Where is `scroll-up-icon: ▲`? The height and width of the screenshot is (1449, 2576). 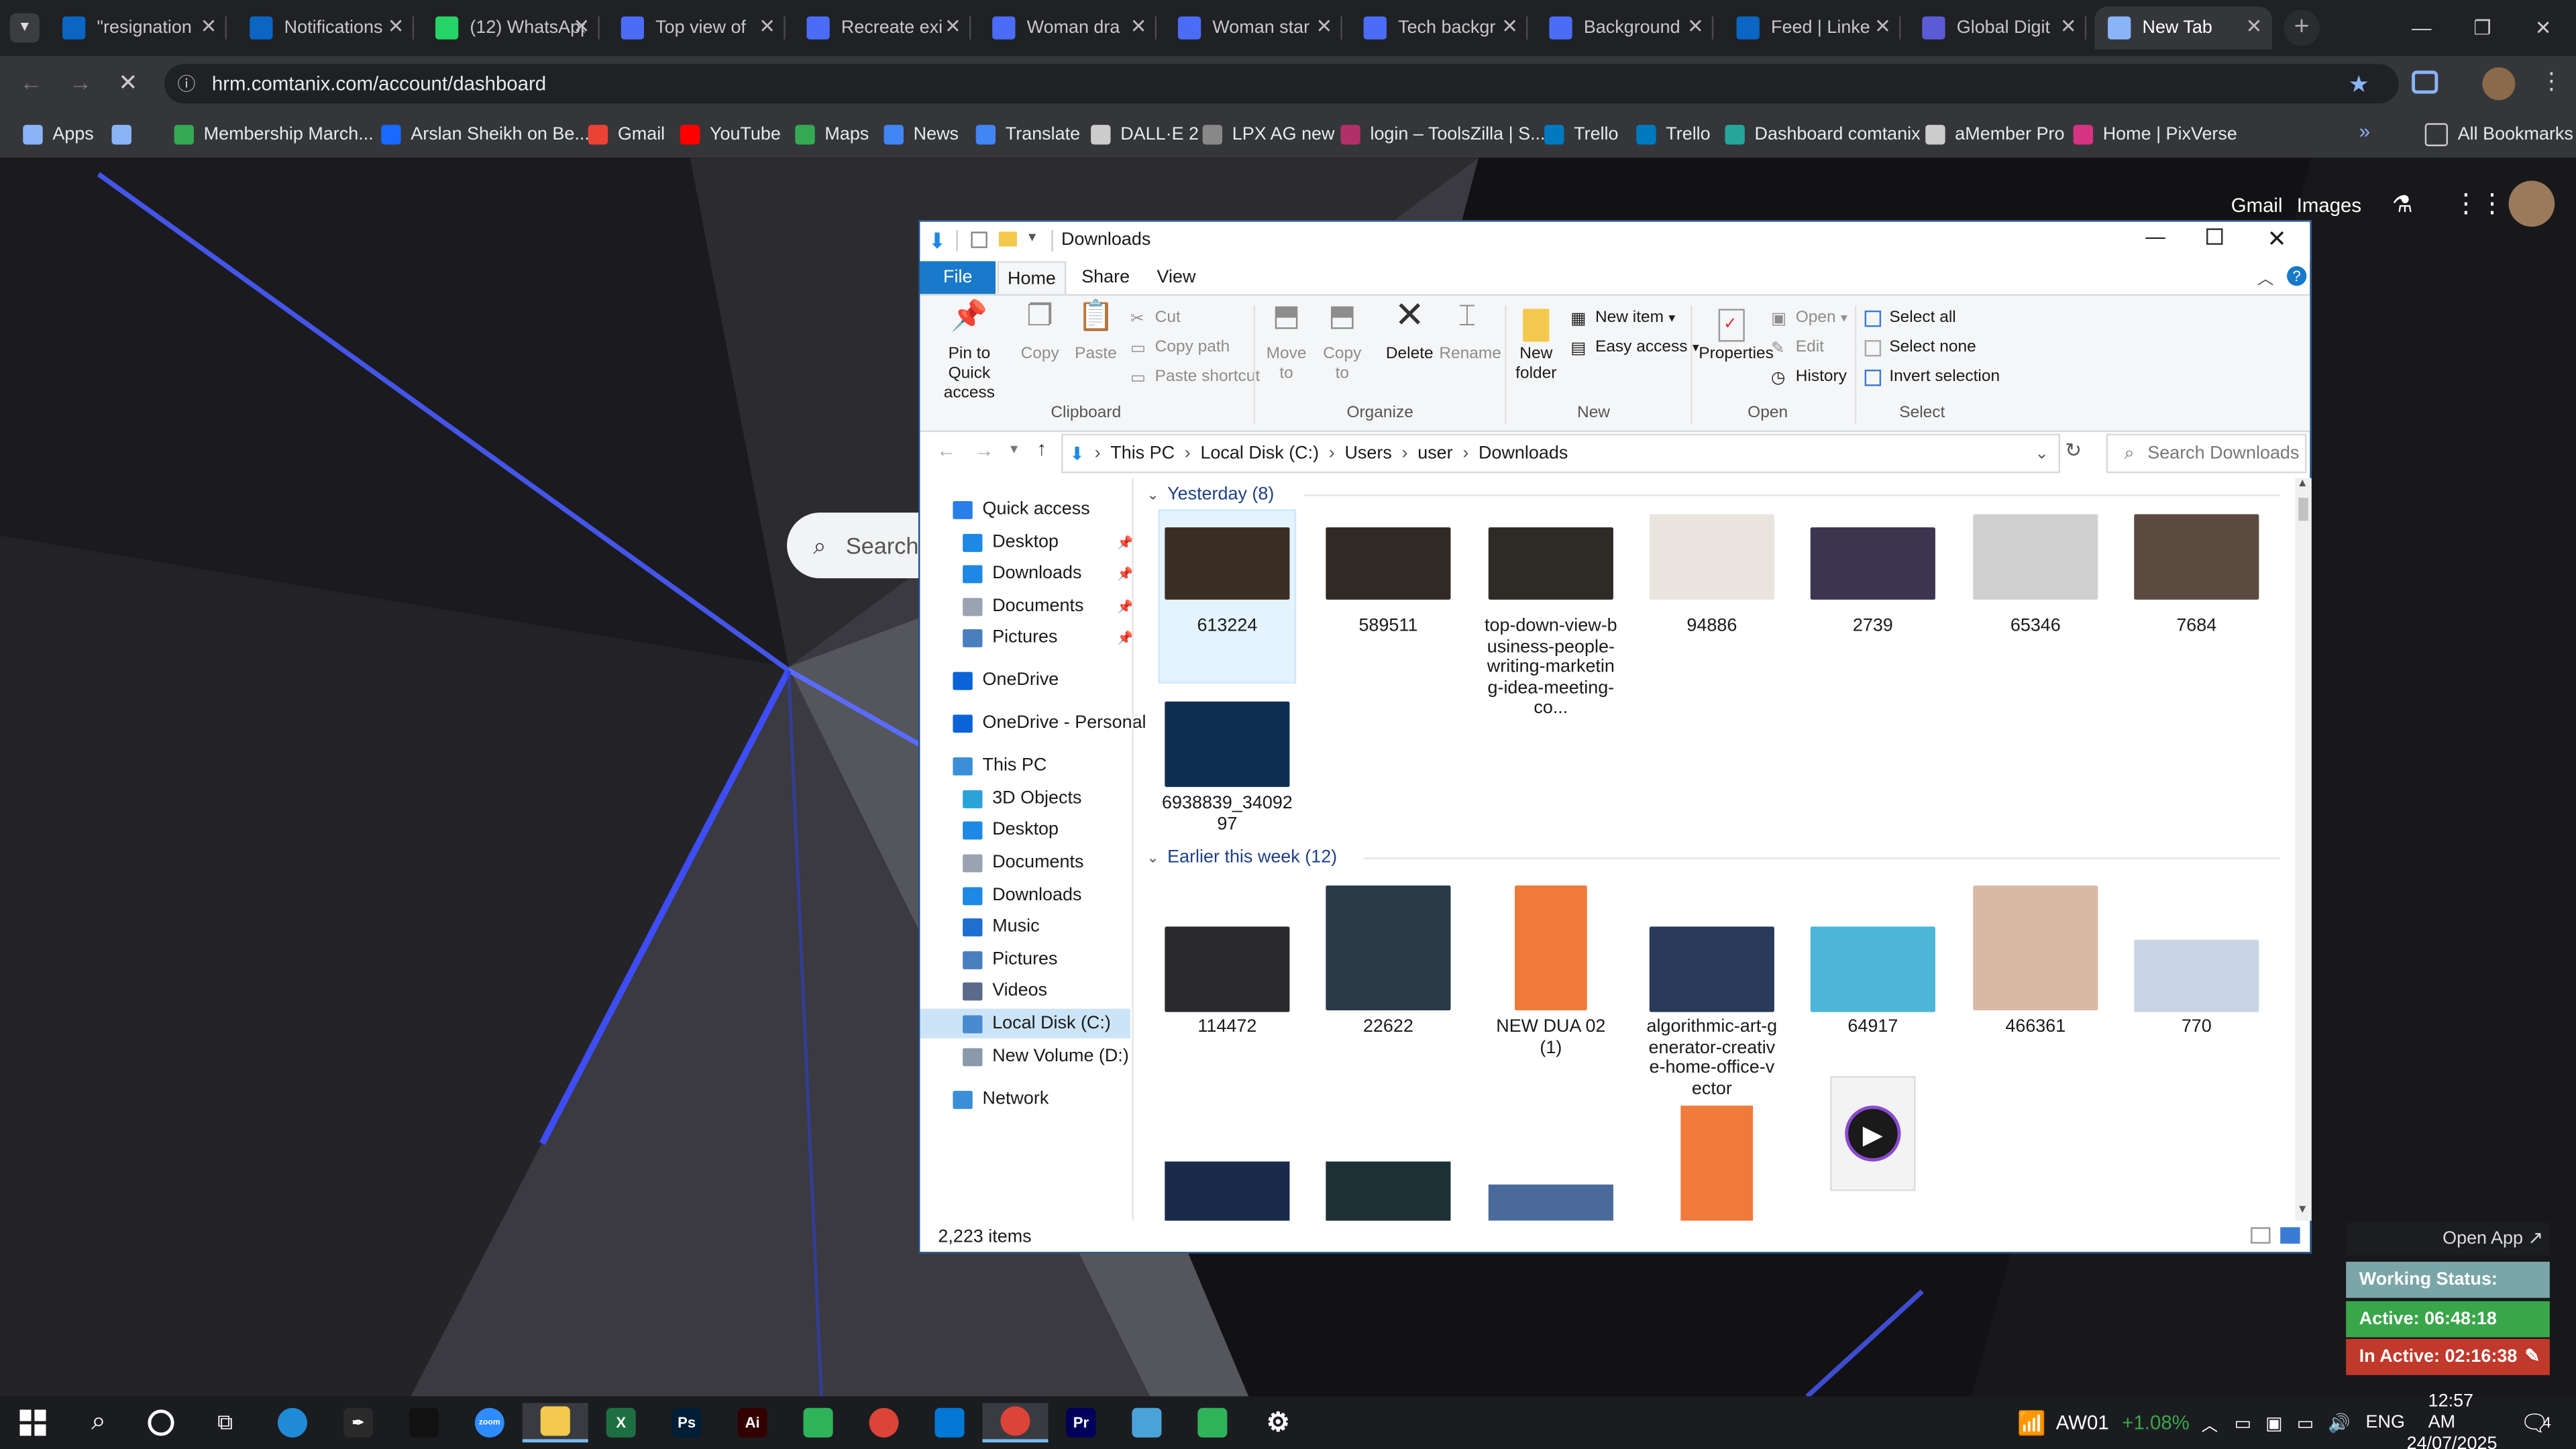 scroll-up-icon: ▲ is located at coordinates (2302, 484).